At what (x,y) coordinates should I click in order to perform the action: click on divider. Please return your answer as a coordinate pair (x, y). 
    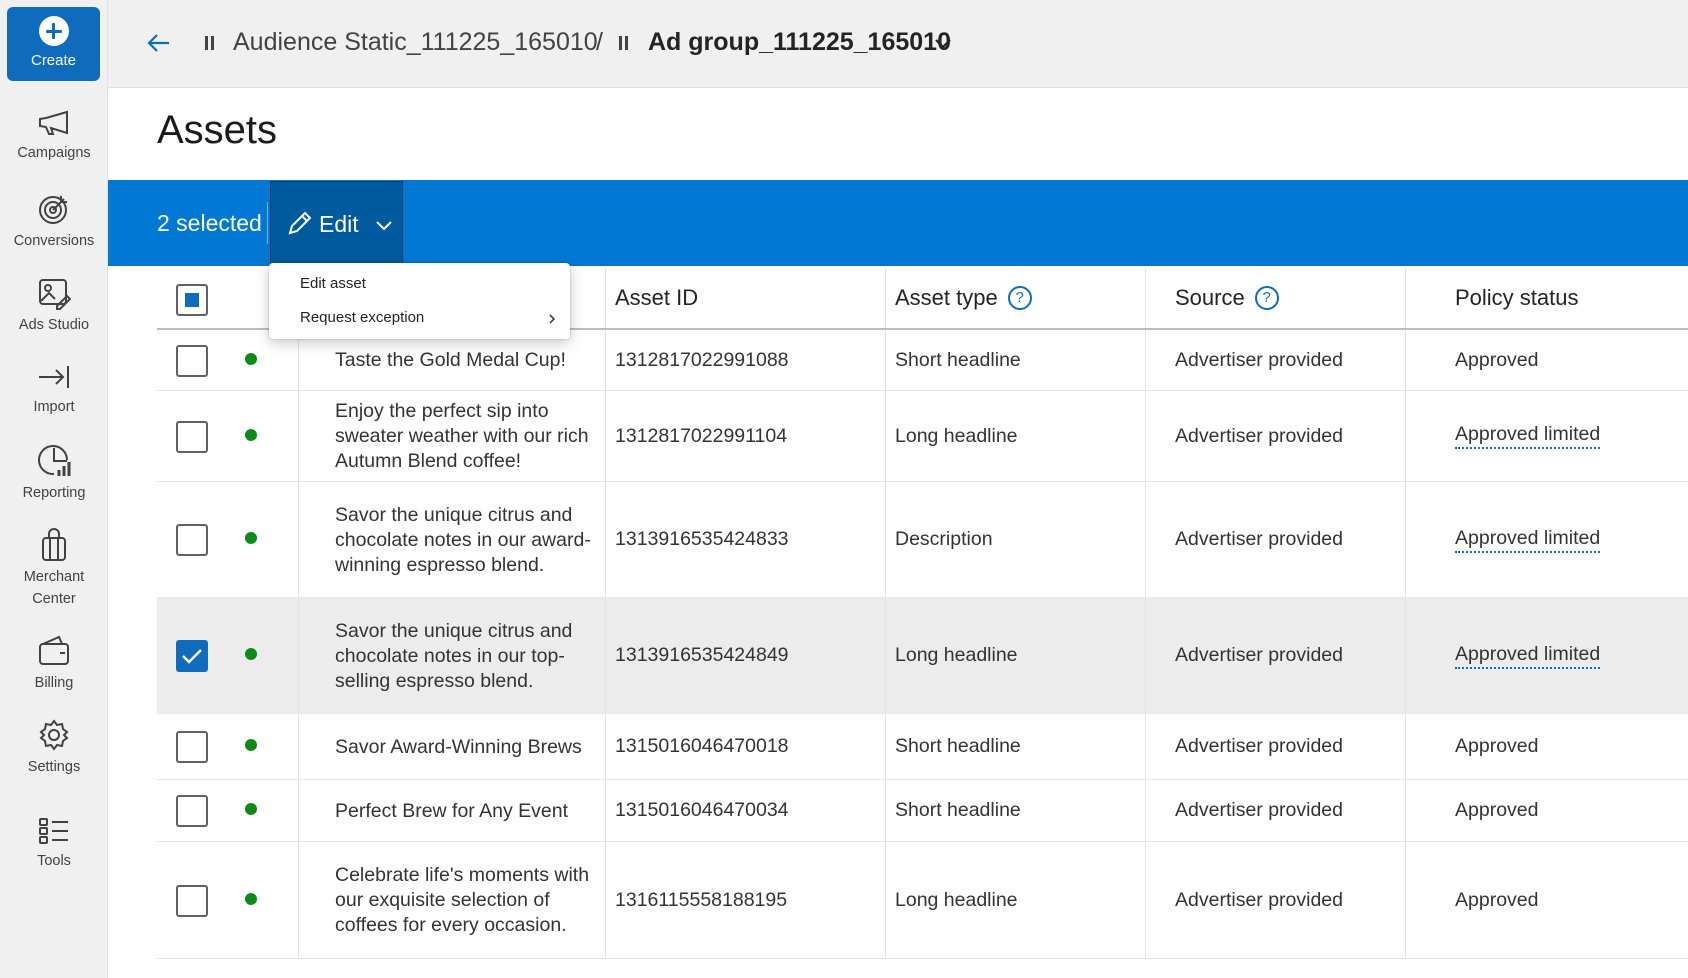
    Looking at the image, I should click on (267, 223).